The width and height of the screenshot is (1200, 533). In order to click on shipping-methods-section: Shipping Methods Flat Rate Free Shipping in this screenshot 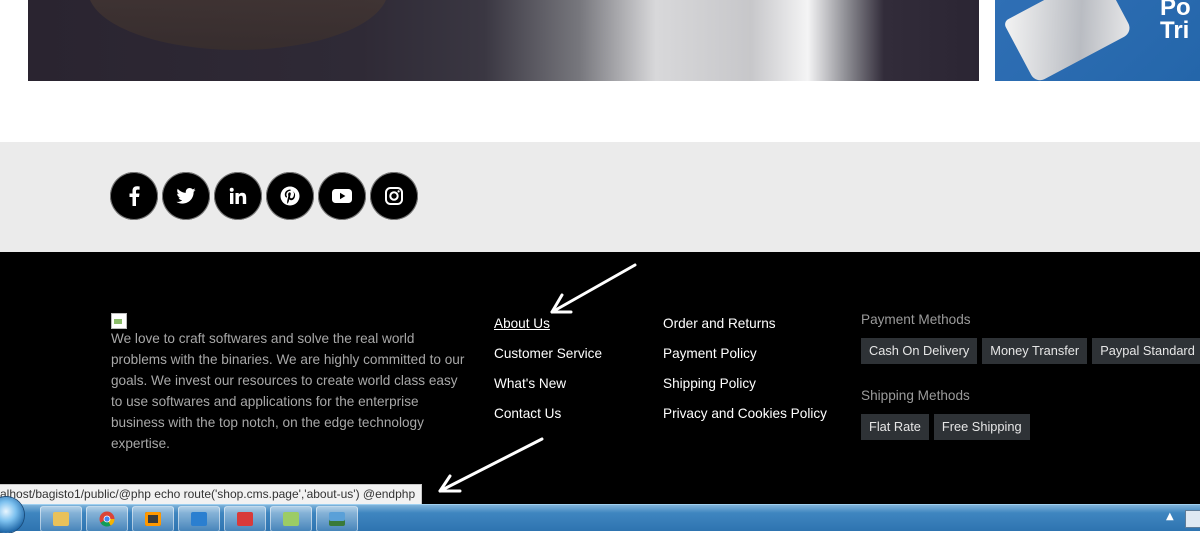, I will do `click(945, 413)`.